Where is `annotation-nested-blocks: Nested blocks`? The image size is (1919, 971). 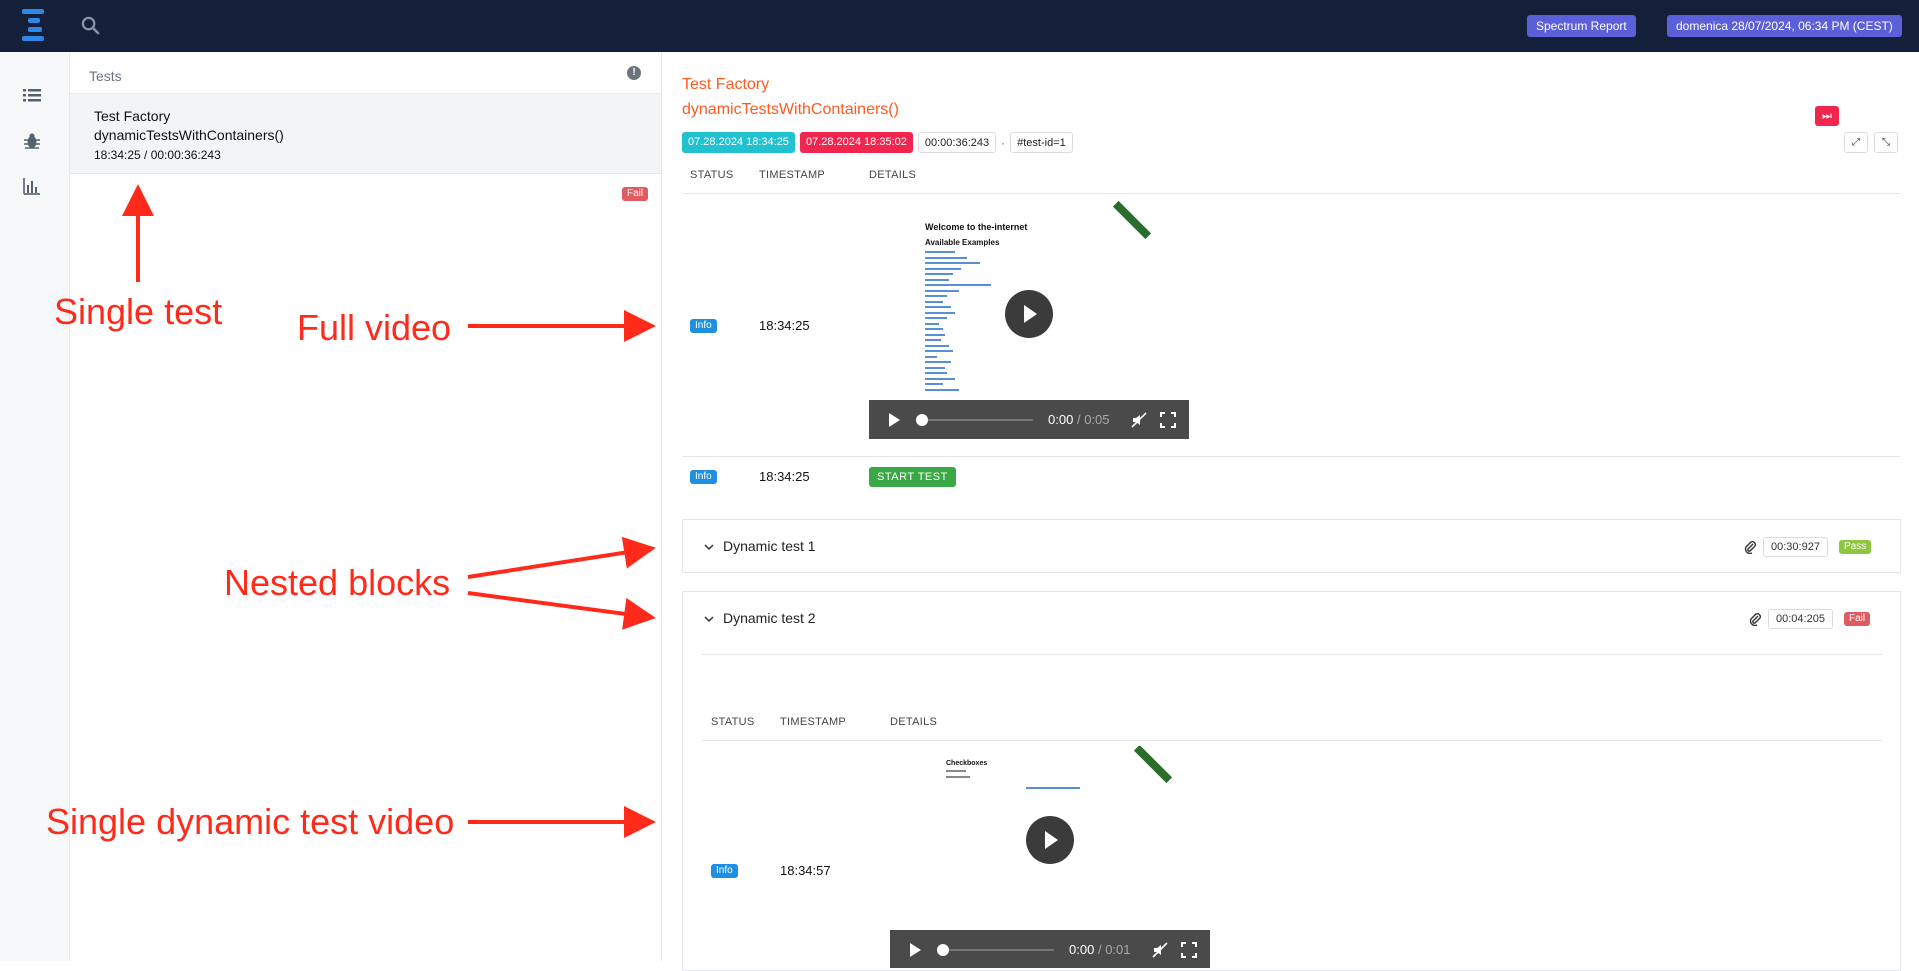
annotation-nested-blocks: Nested blocks is located at coordinates (337, 582).